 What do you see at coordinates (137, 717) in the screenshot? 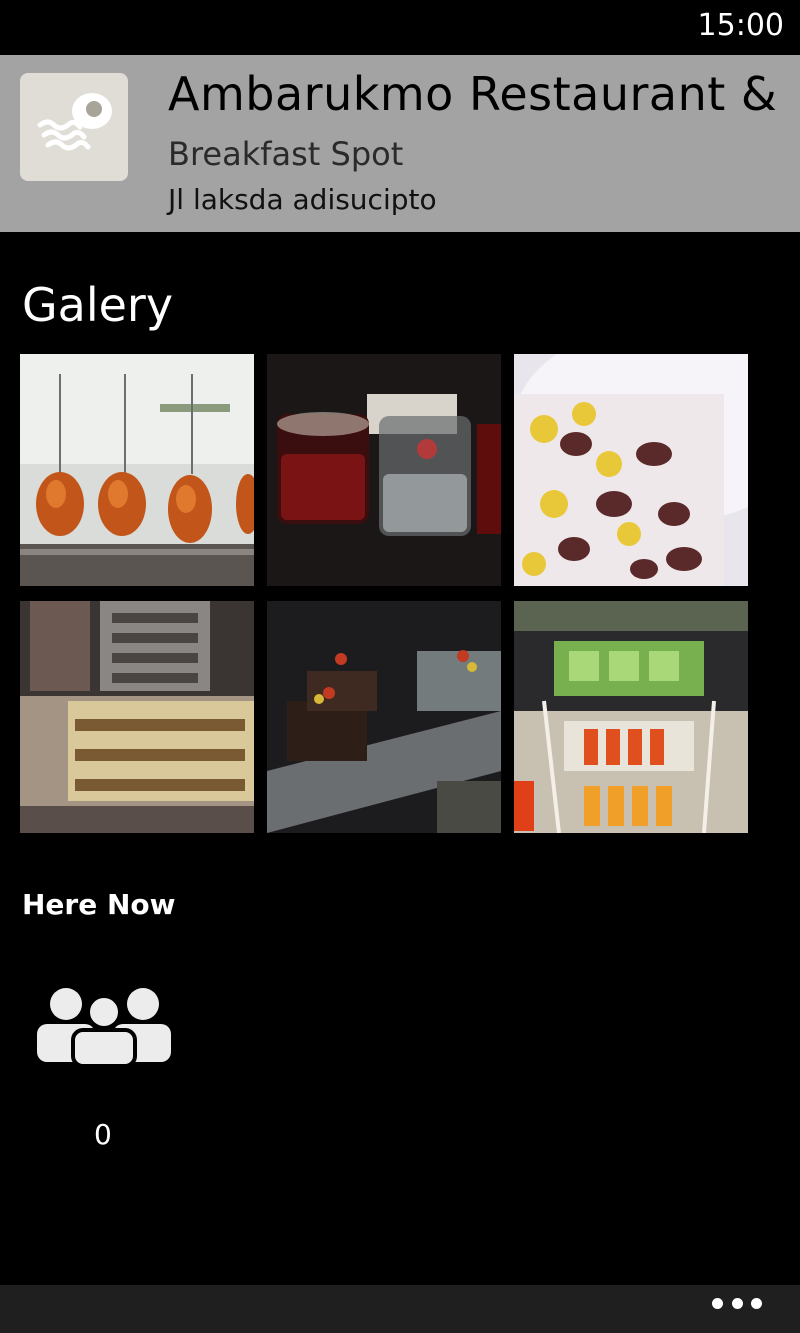
I see `display-case-photo` at bounding box center [137, 717].